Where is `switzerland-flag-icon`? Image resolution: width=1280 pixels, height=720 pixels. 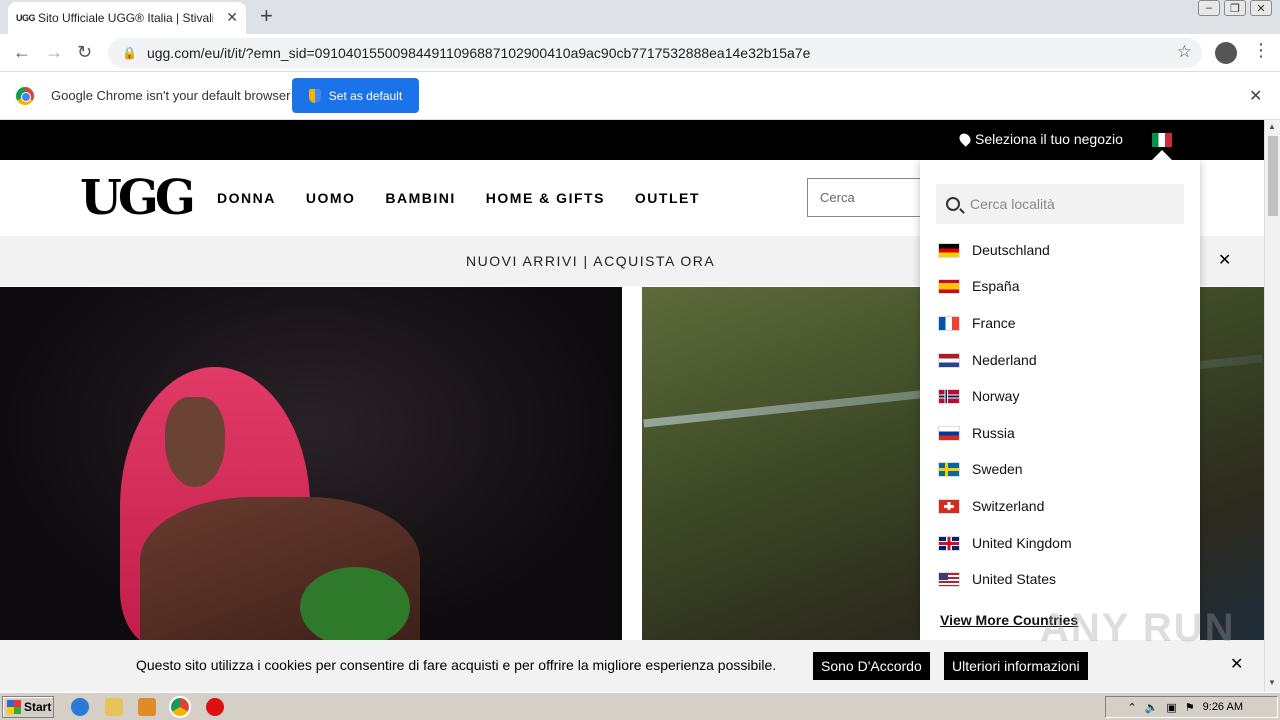
switzerland-flag-icon is located at coordinates (949, 506).